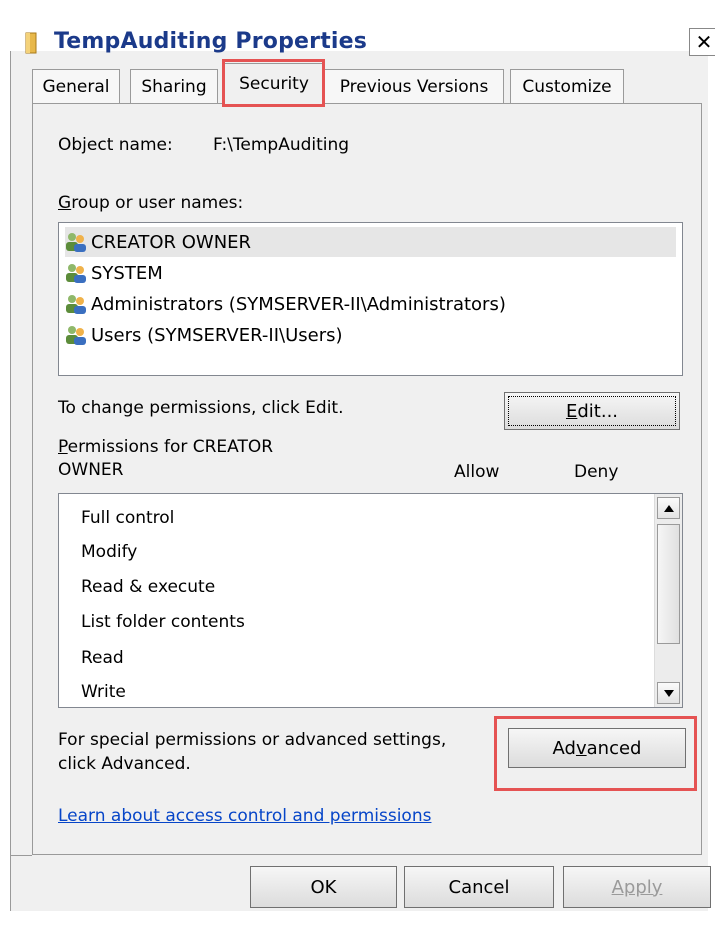  Describe the element at coordinates (166, 447) in the screenshot. I see `permissions-for-label: Permissions for CREATOR` at that location.